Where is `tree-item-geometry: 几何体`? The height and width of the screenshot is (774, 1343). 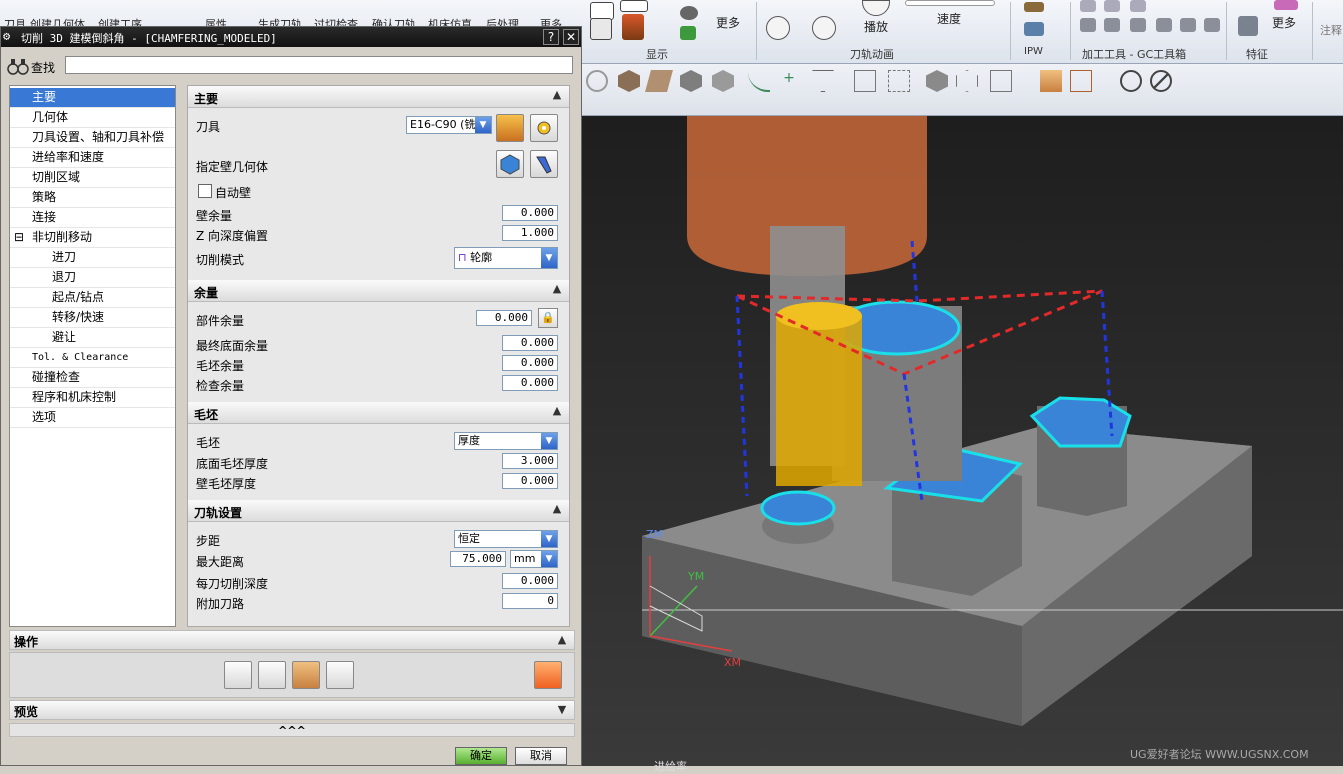 tree-item-geometry: 几何体 is located at coordinates (92, 118).